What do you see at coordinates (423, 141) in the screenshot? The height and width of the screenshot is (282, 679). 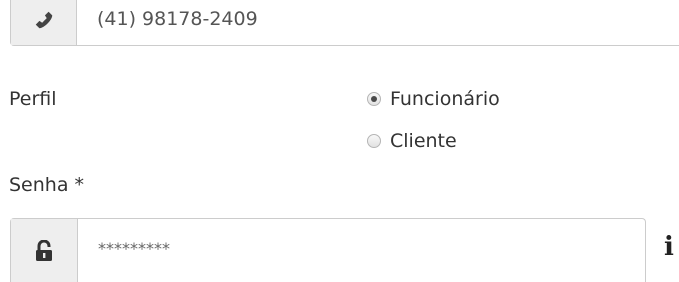 I see `radio-cliente-label: Cliente` at bounding box center [423, 141].